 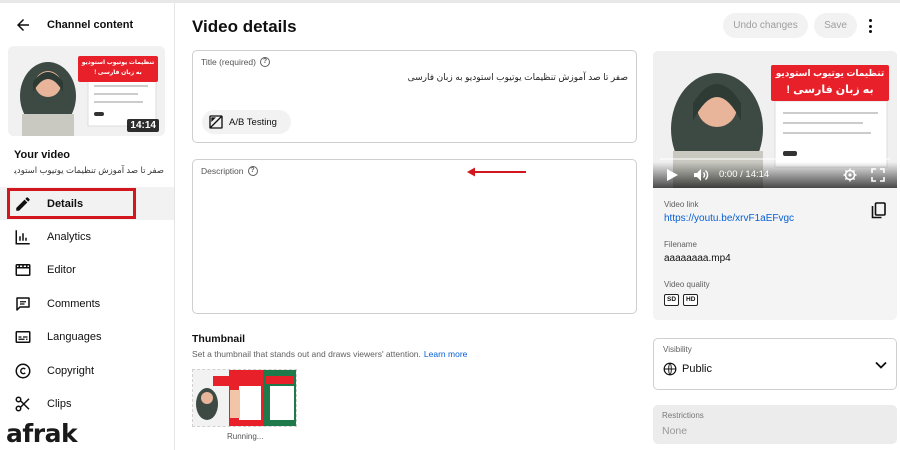 I want to click on thumbnail-heading: Thumbnail, so click(x=219, y=339).